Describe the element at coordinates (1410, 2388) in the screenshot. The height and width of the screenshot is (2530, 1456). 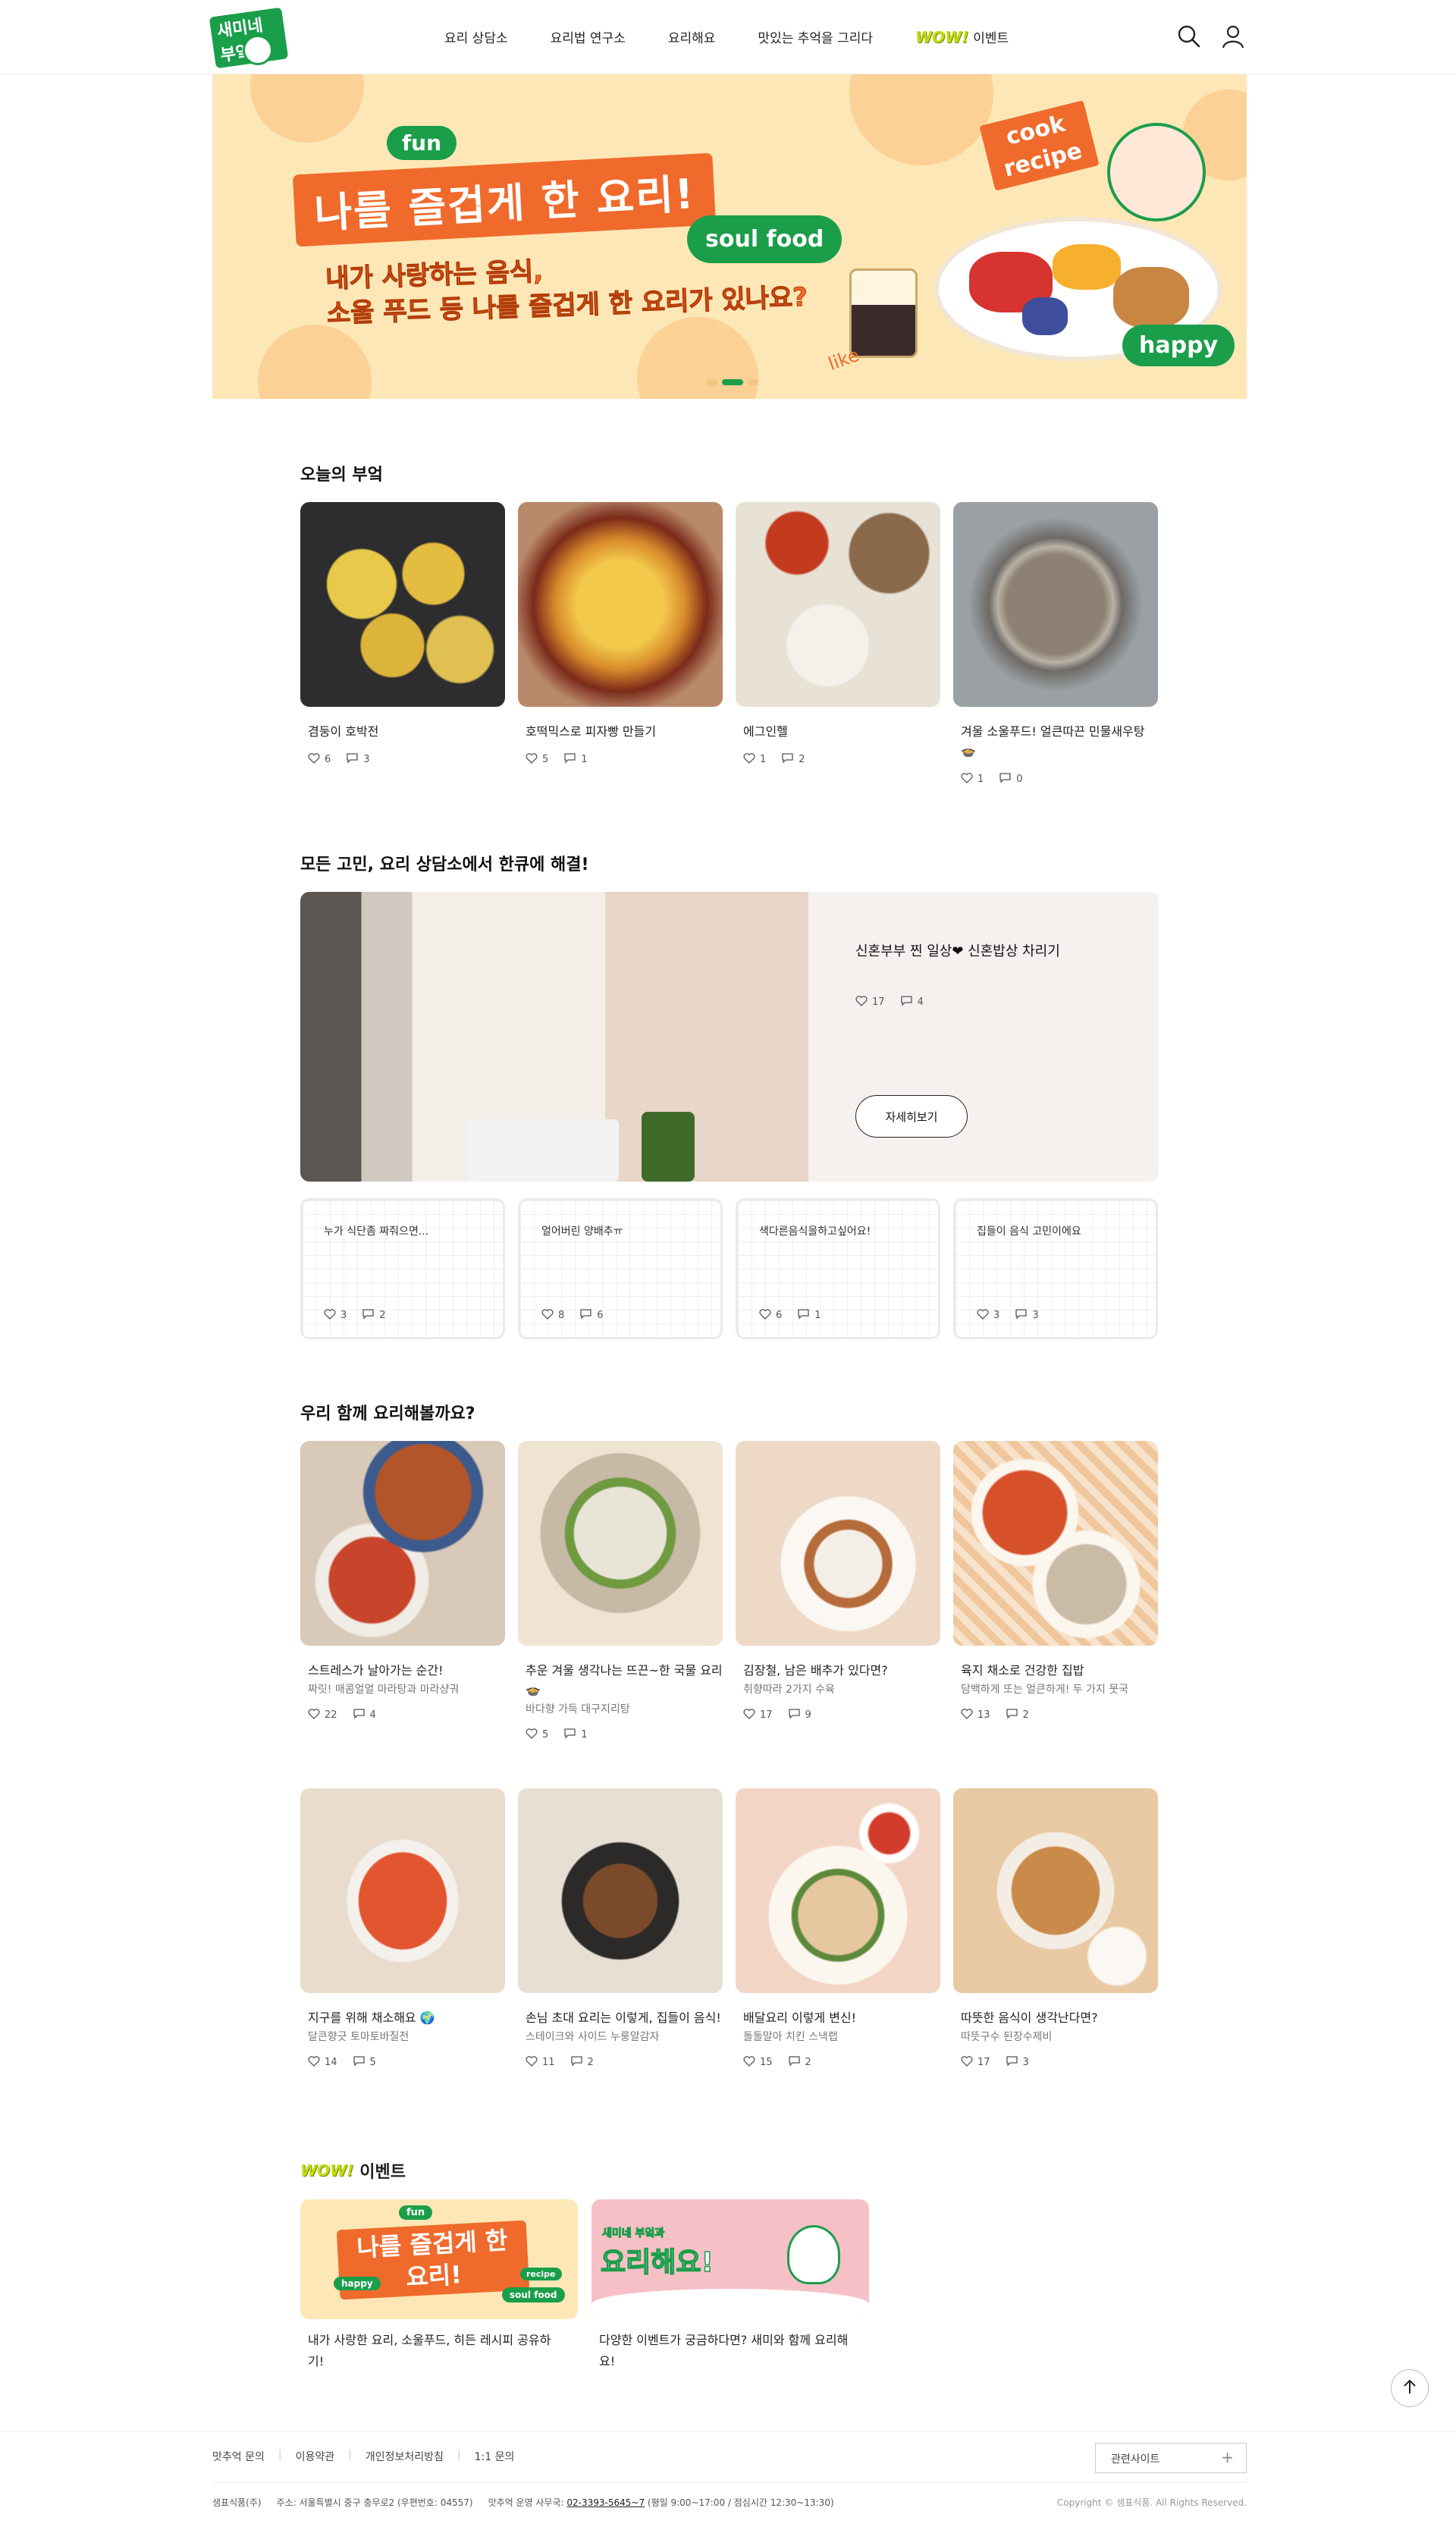
I see `scroll-top-button` at that location.